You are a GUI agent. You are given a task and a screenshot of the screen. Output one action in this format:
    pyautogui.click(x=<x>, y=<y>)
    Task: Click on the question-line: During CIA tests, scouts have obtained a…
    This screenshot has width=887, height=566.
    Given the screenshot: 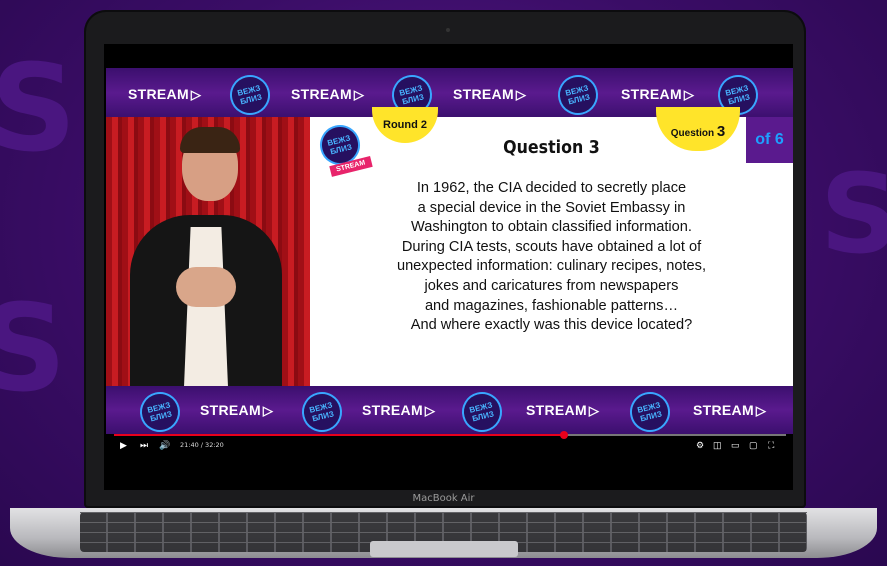 What is the action you would take?
    pyautogui.click(x=551, y=246)
    